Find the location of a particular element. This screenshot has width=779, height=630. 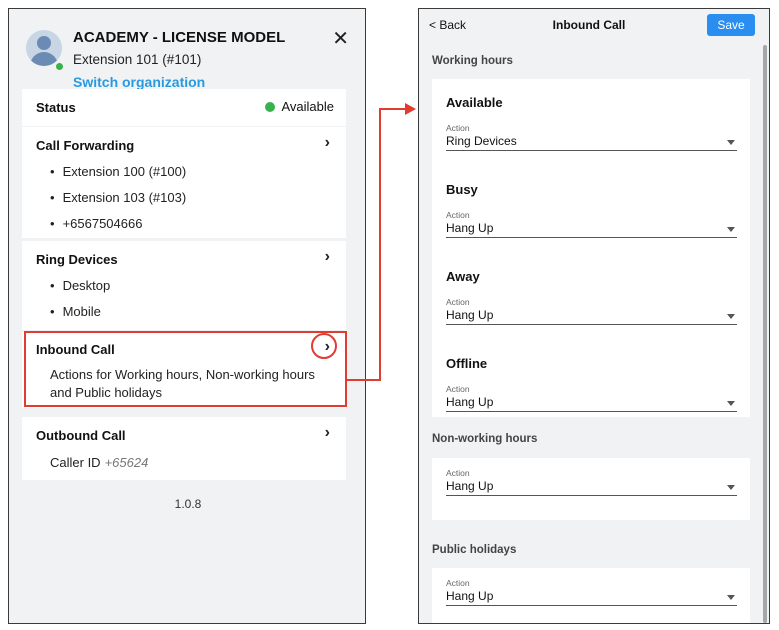

list-item: Desktop is located at coordinates (80, 285).